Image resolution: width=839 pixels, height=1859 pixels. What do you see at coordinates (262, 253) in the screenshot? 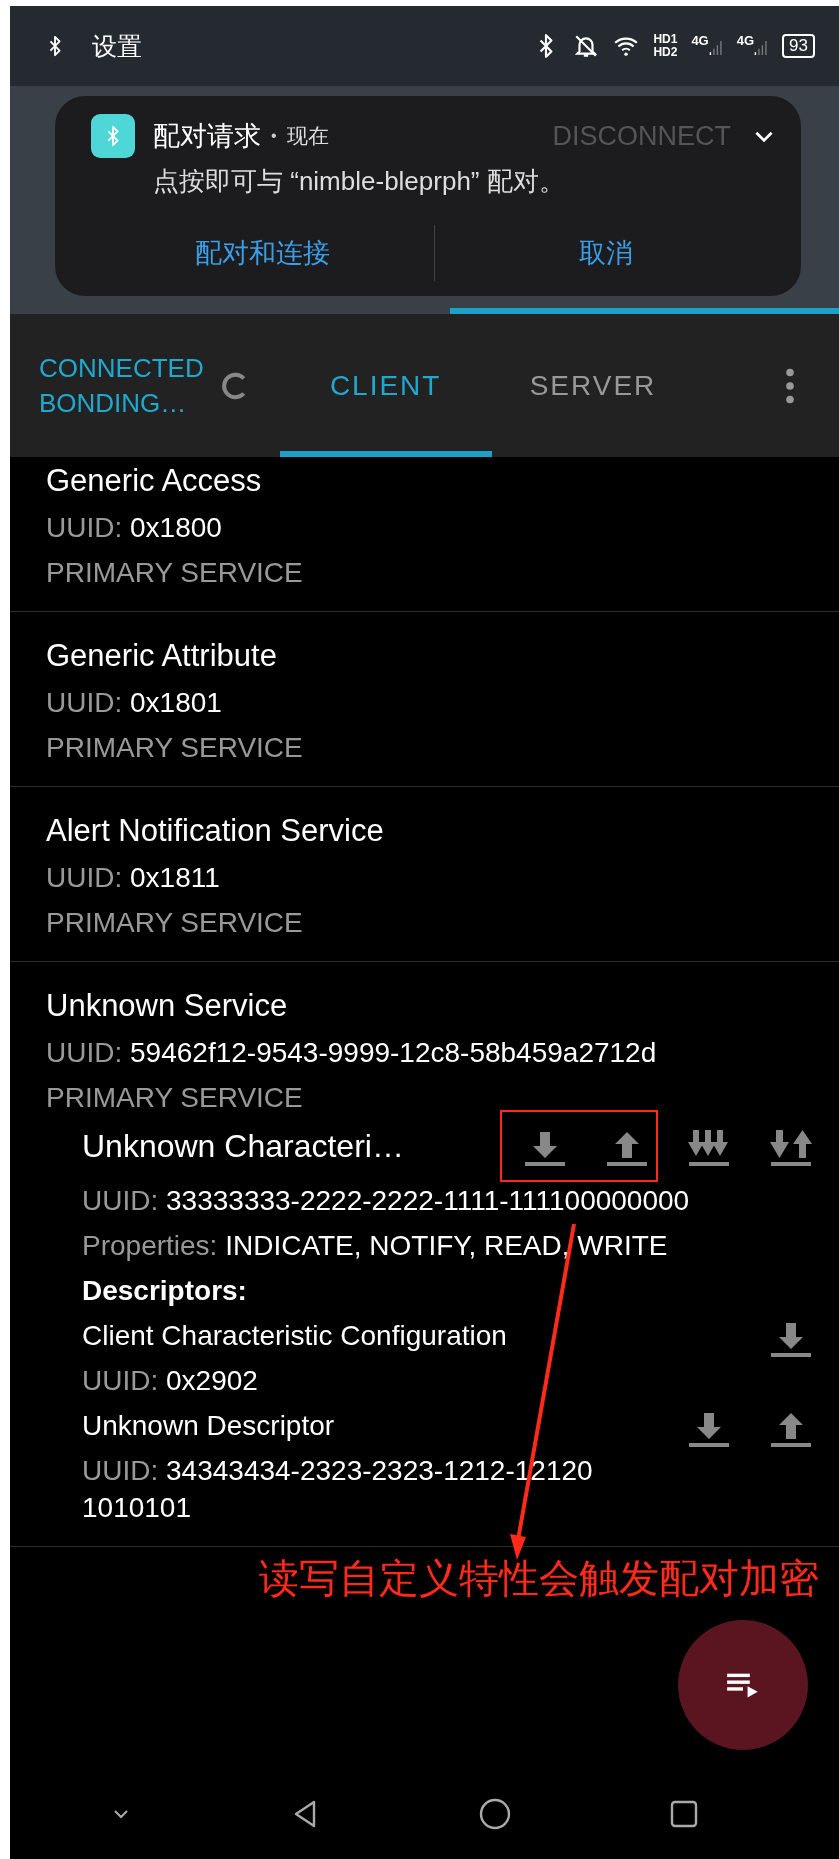
I see `notification-action-button: 配对和连接` at bounding box center [262, 253].